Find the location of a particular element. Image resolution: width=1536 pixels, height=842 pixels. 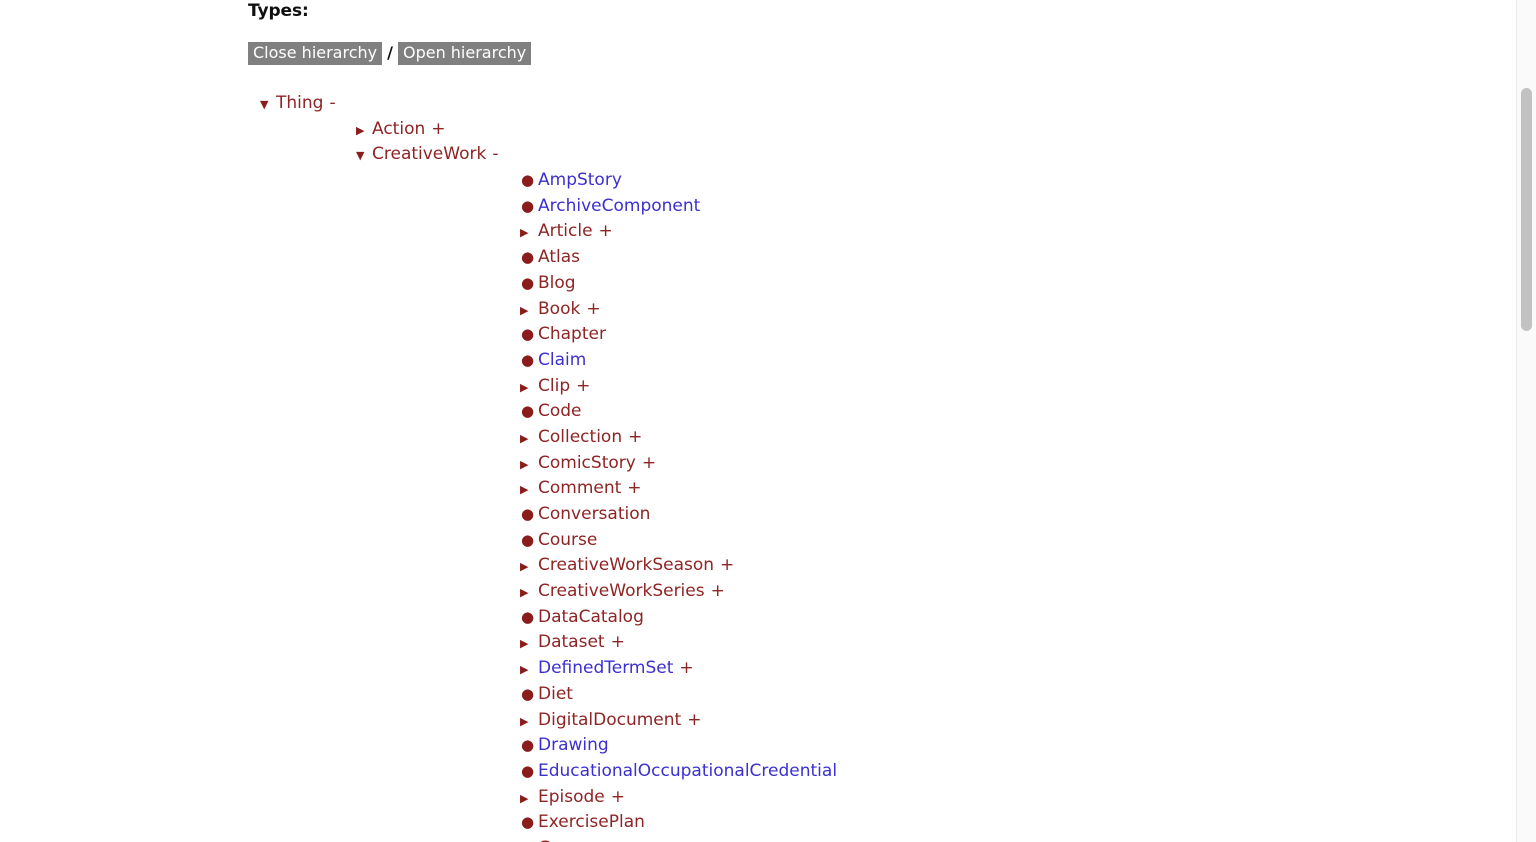

tree-node-label: Action is located at coordinates (398, 130).